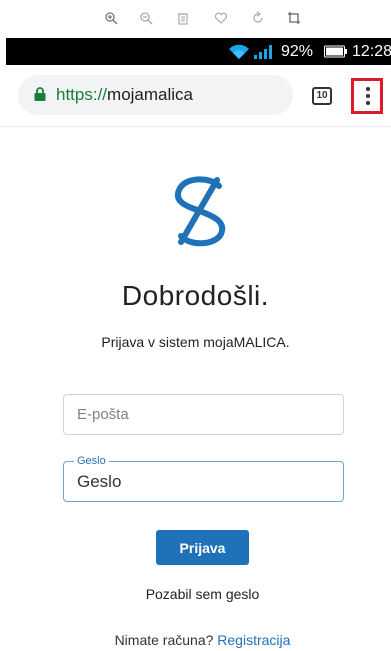 The image size is (391, 651). I want to click on password-value: Geslo, so click(99, 481).